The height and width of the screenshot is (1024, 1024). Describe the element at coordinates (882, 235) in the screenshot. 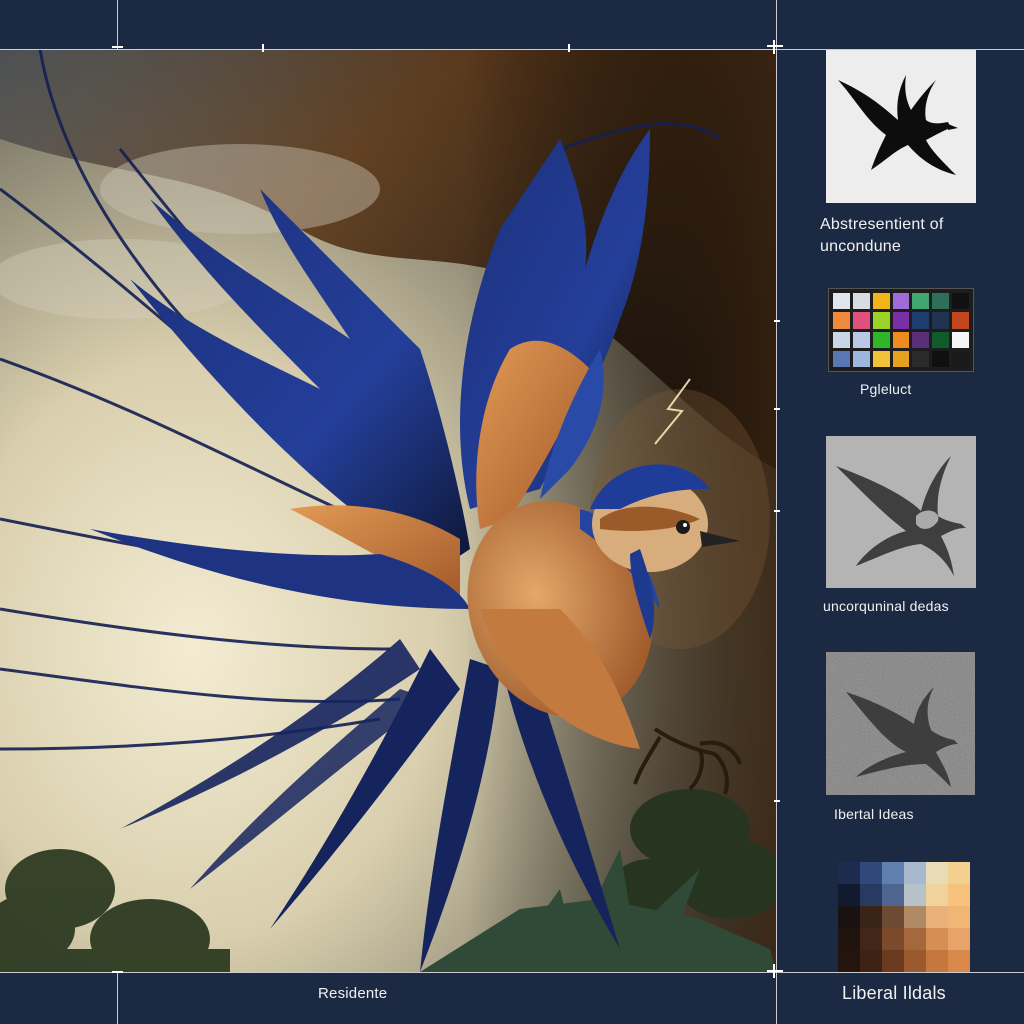

I see `caption-thumbnail-1: Abstresentient of uncondune` at that location.